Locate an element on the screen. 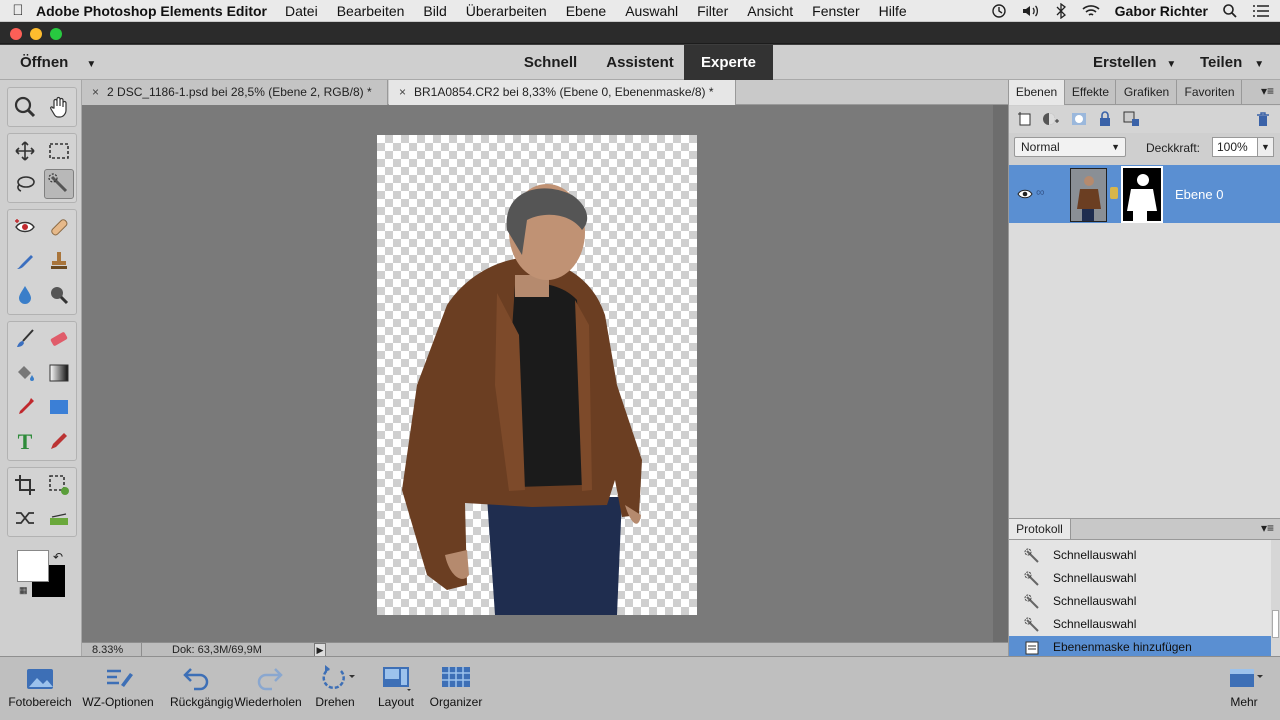 Image resolution: width=1280 pixels, height=720 pixels. close-window-button is located at coordinates (16, 34).